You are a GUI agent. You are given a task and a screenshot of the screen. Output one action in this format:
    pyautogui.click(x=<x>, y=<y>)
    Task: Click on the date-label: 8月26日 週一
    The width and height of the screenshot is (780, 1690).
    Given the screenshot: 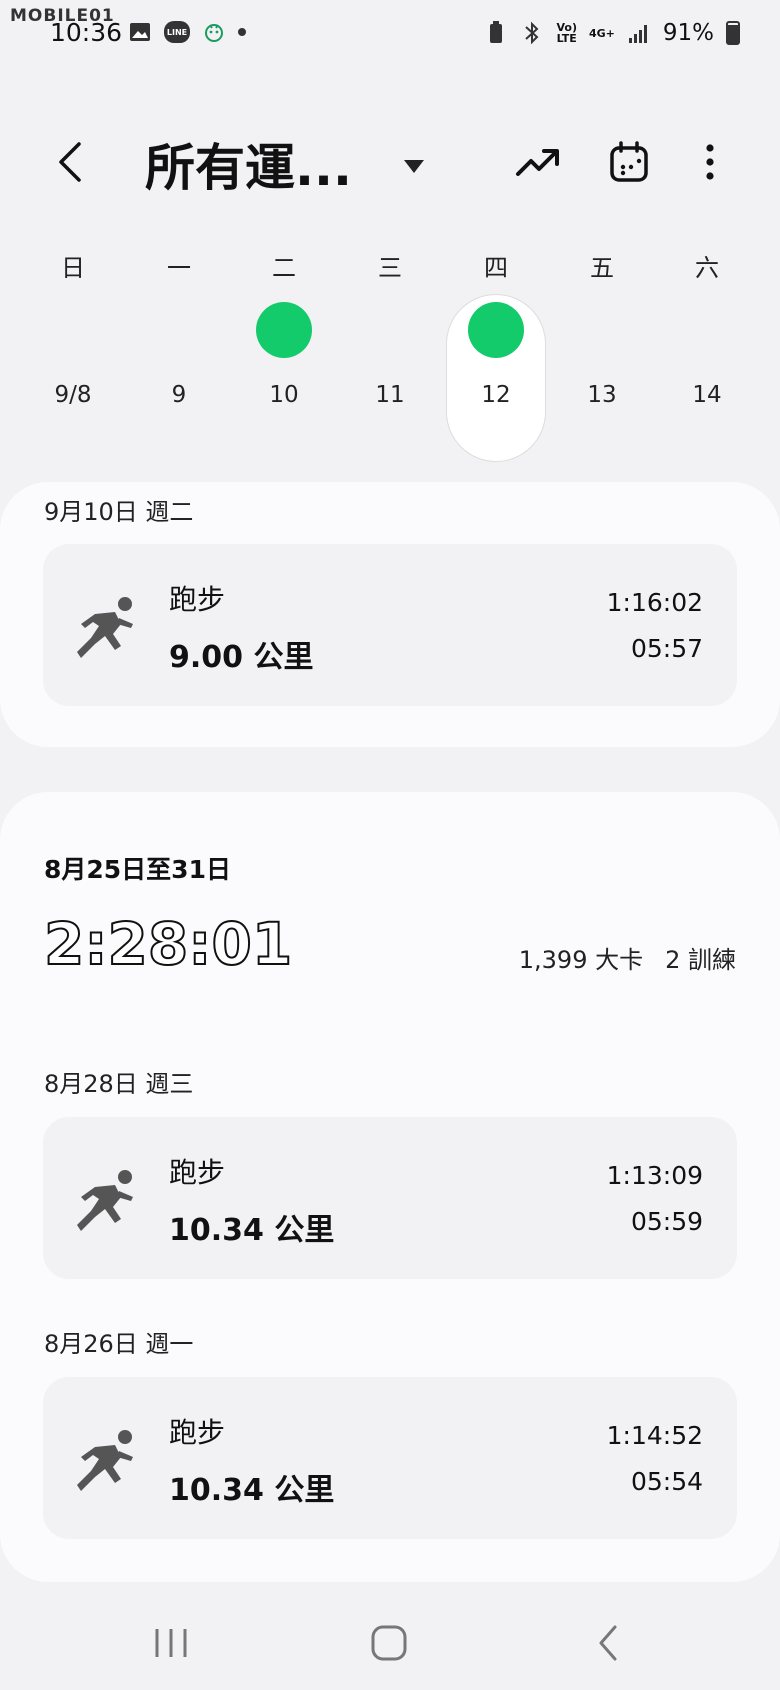 What is the action you would take?
    pyautogui.click(x=119, y=1344)
    